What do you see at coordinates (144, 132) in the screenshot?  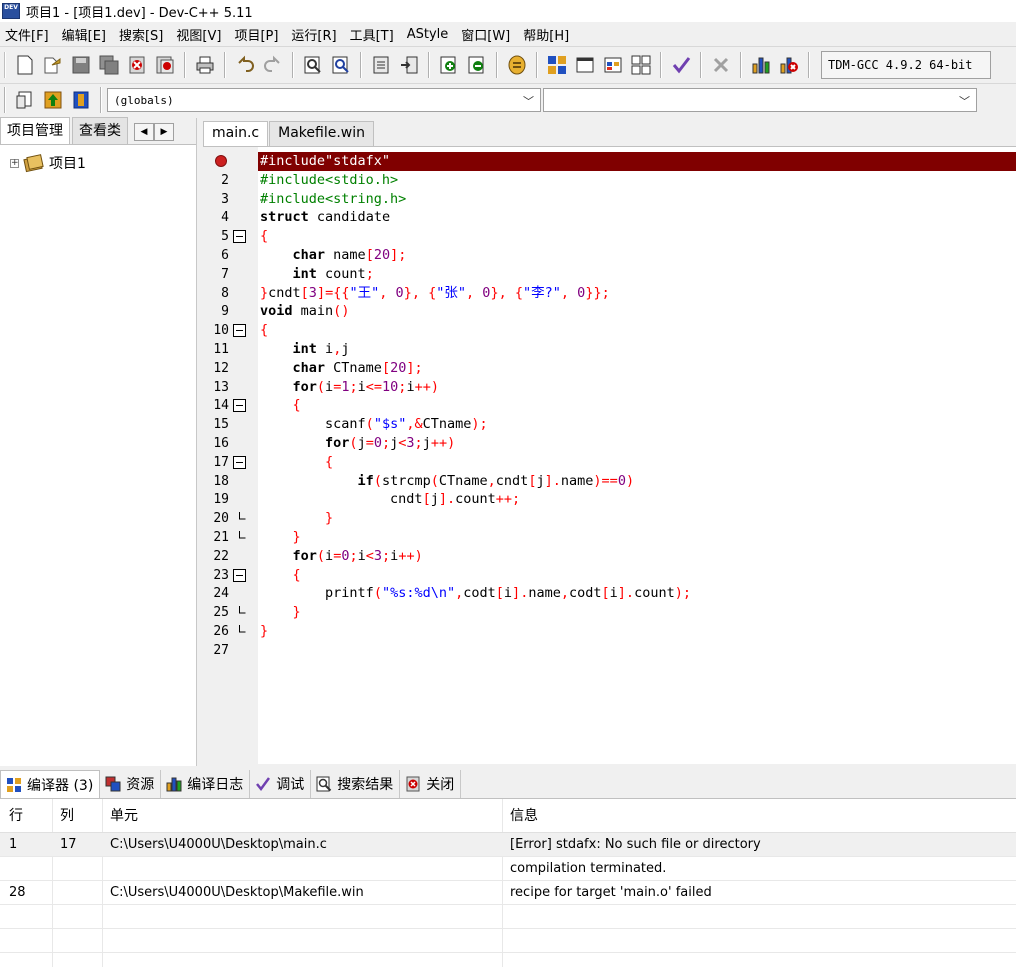 I see `tab-scroll-left-button: ◀` at bounding box center [144, 132].